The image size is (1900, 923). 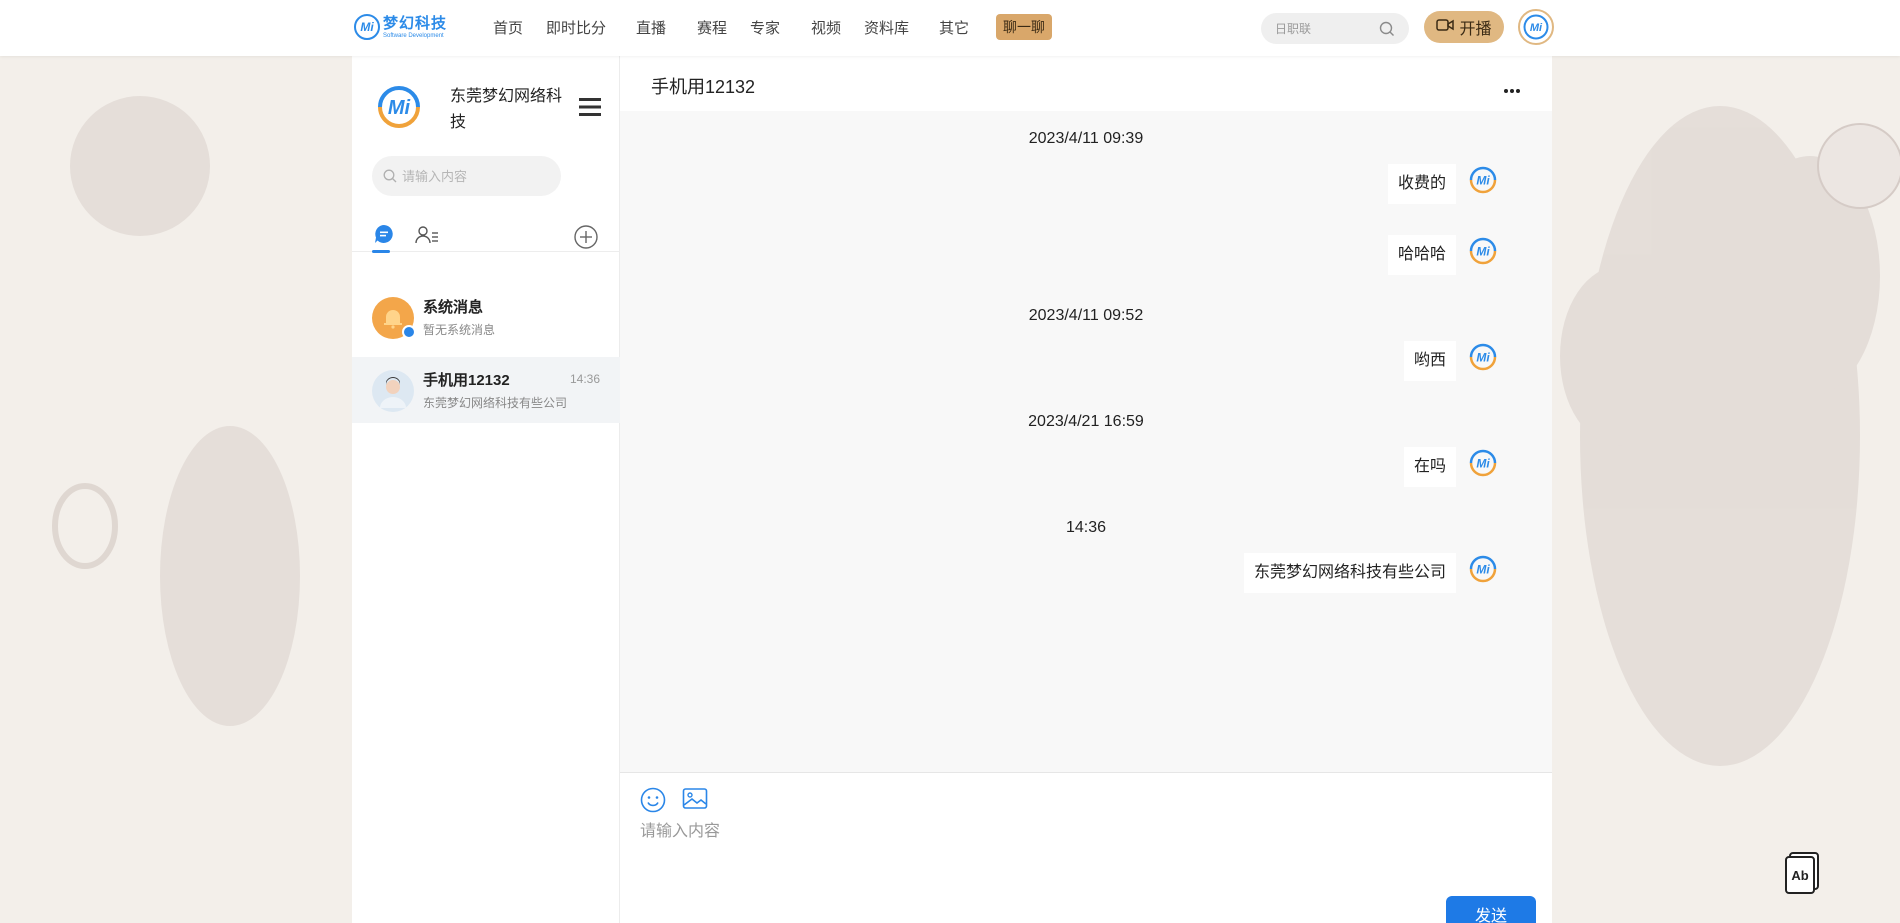 What do you see at coordinates (409, 332) in the screenshot?
I see `verified-badge-icon` at bounding box center [409, 332].